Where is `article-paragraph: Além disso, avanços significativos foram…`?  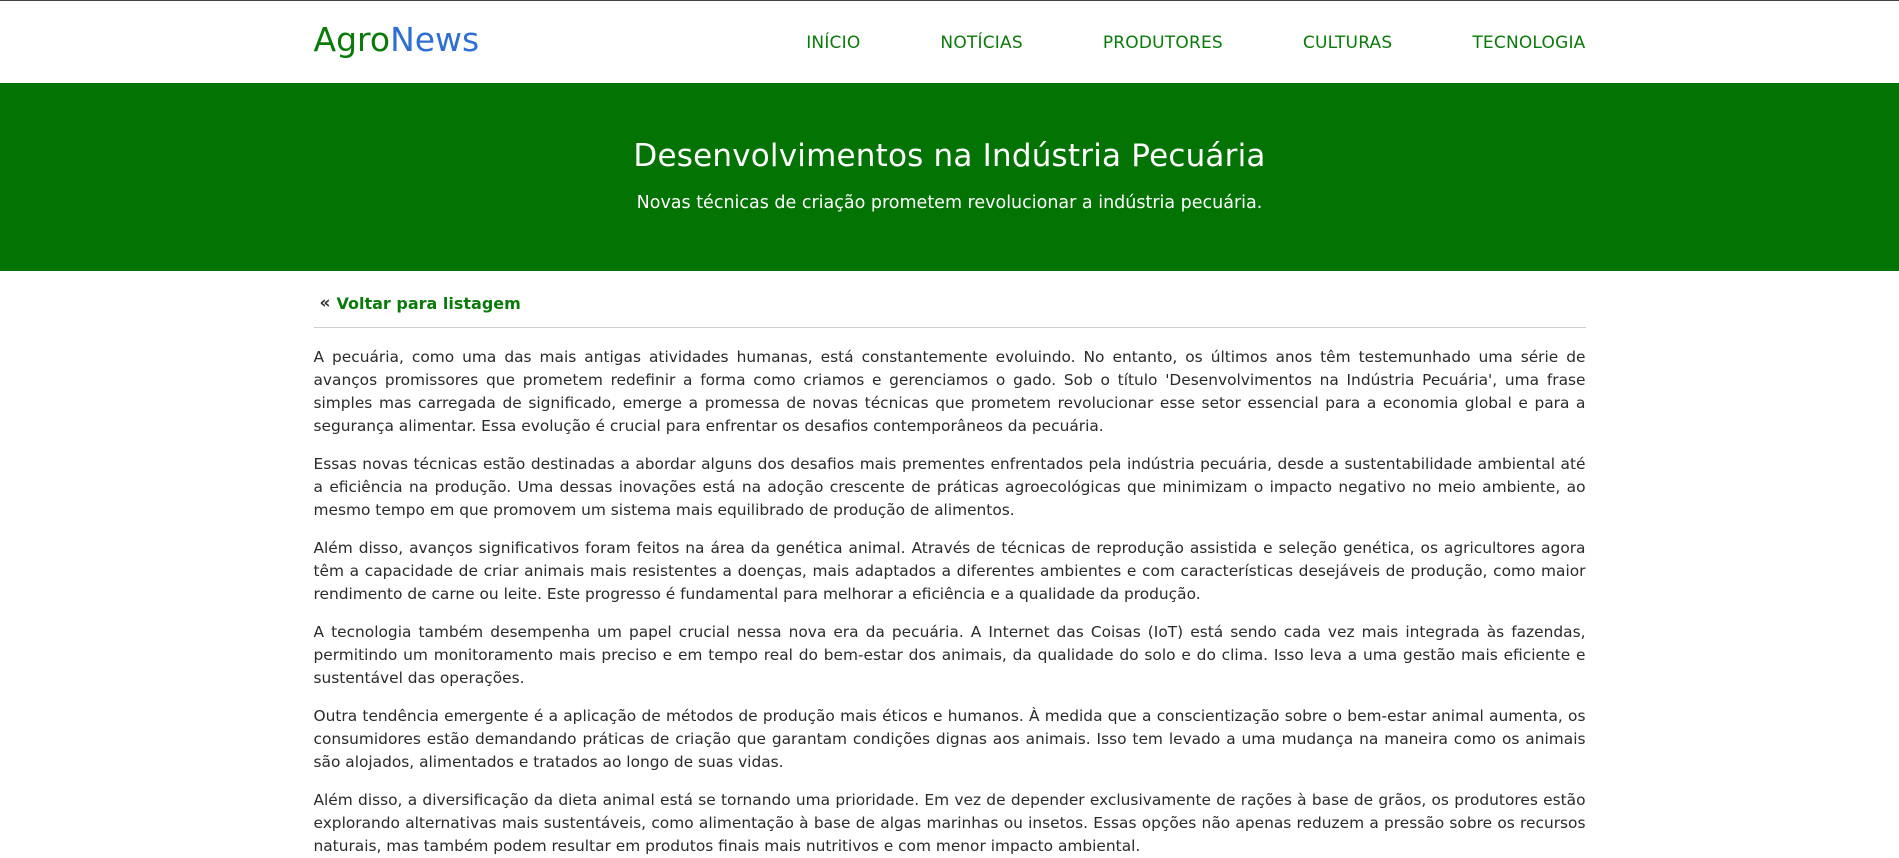 article-paragraph: Além disso, avanços significativos foram… is located at coordinates (949, 571).